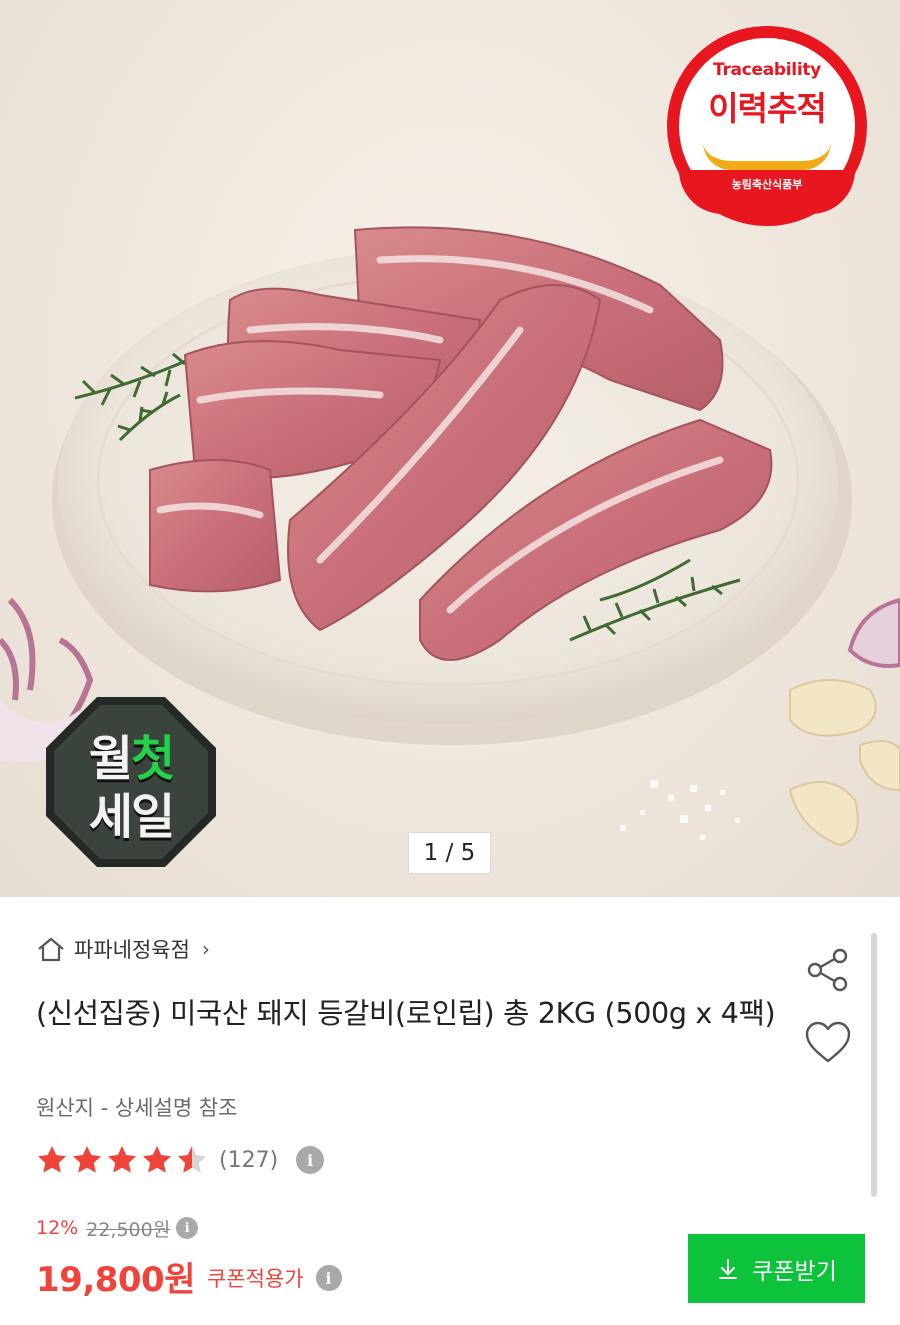 The width and height of the screenshot is (900, 1325). Describe the element at coordinates (57, 1228) in the screenshot. I see `discount-rate: 12%` at that location.